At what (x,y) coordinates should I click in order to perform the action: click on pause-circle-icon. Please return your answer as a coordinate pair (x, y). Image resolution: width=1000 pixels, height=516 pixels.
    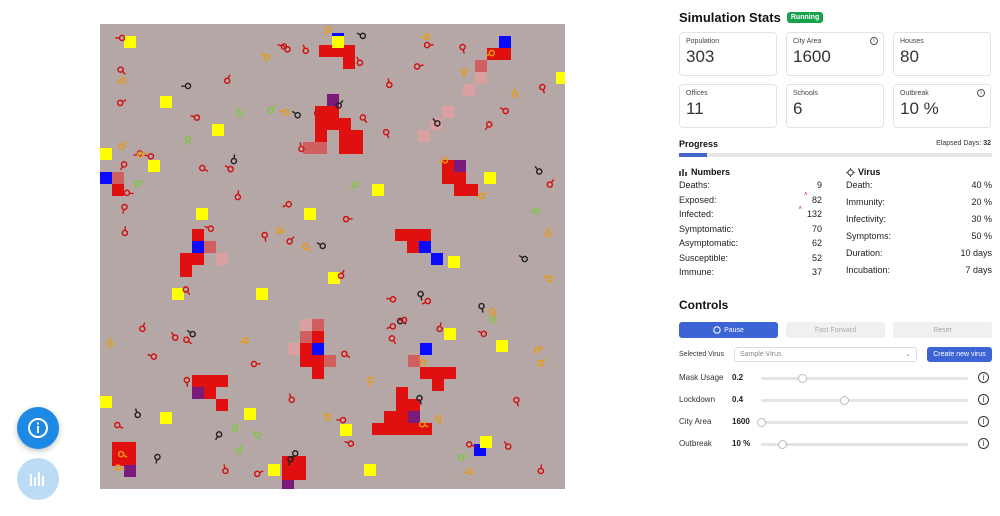
    Looking at the image, I should click on (717, 330).